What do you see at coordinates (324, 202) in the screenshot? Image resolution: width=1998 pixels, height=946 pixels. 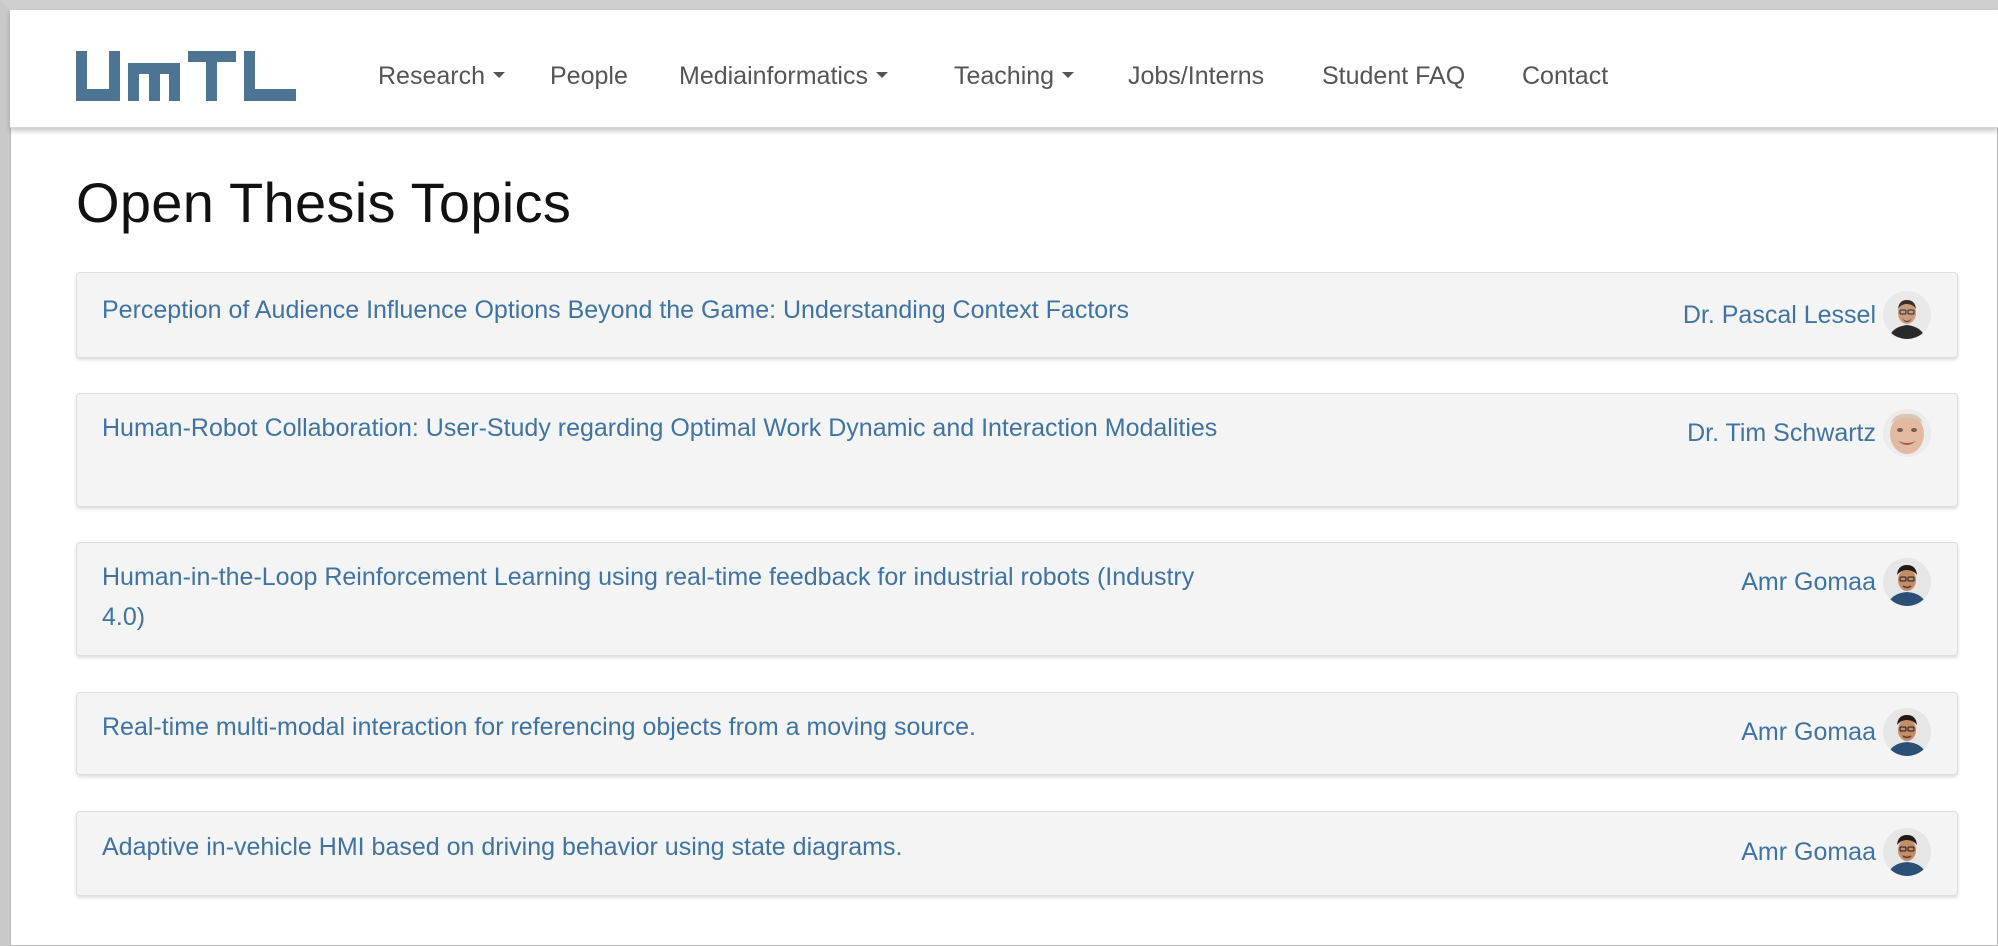 I see `page-title: Open Thesis Topics` at bounding box center [324, 202].